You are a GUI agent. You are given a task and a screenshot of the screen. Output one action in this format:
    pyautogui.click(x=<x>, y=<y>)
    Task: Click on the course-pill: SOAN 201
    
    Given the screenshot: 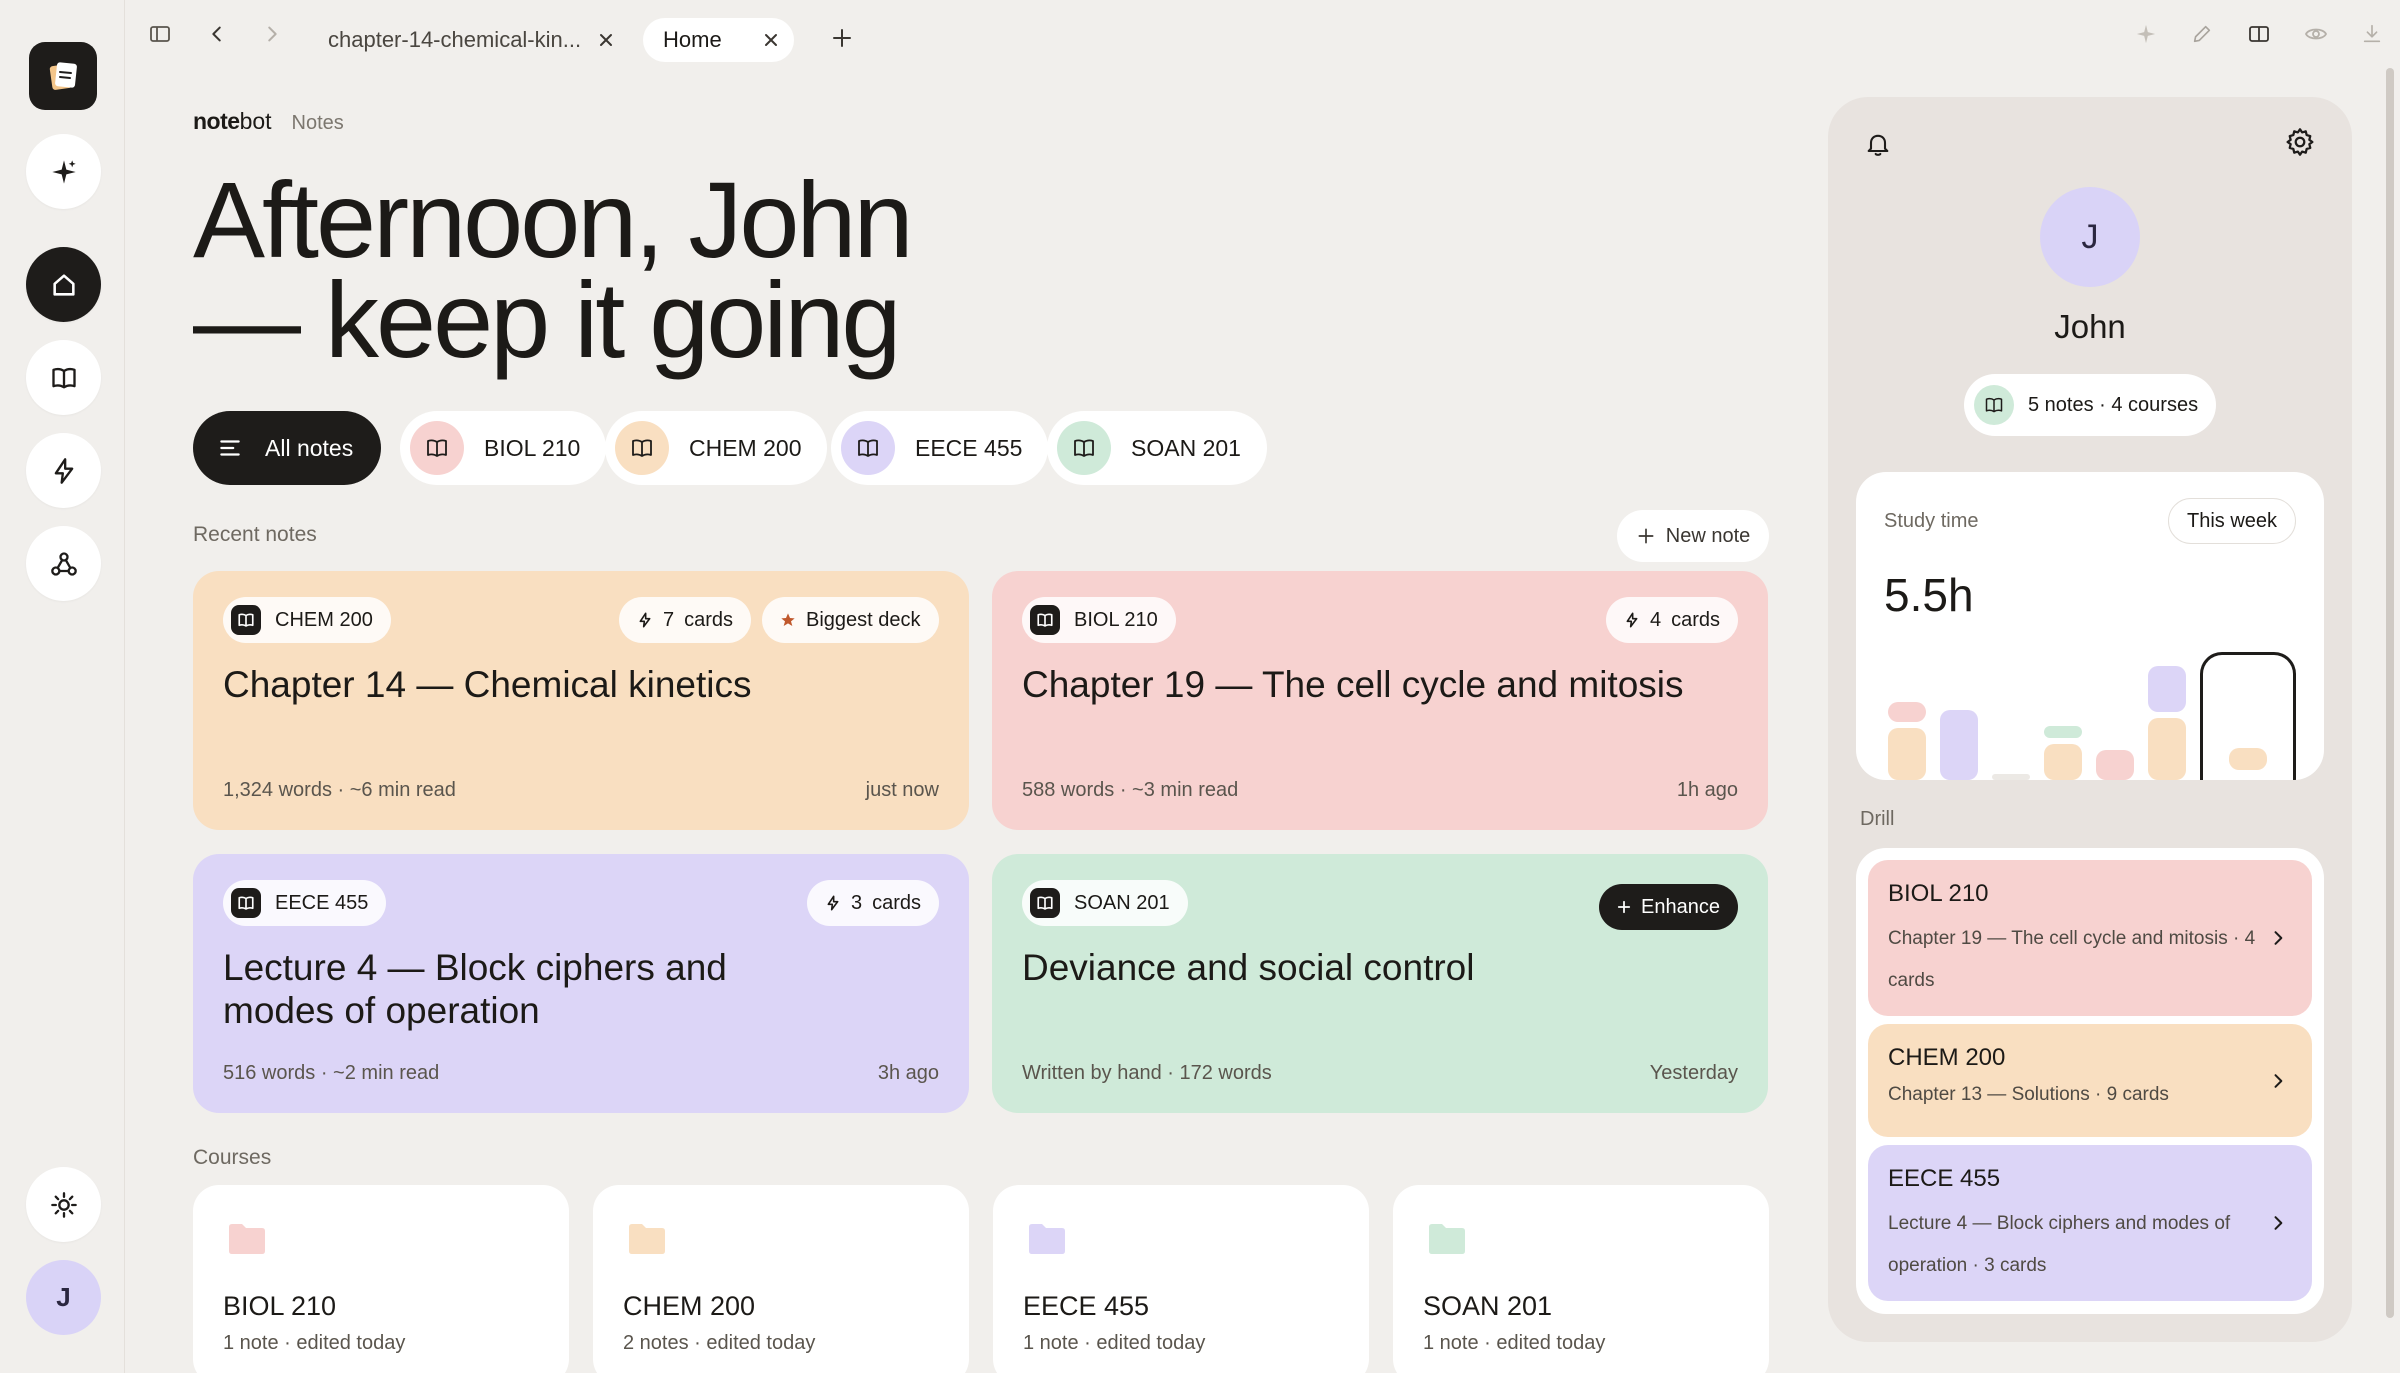 What is the action you would take?
    pyautogui.click(x=1105, y=903)
    